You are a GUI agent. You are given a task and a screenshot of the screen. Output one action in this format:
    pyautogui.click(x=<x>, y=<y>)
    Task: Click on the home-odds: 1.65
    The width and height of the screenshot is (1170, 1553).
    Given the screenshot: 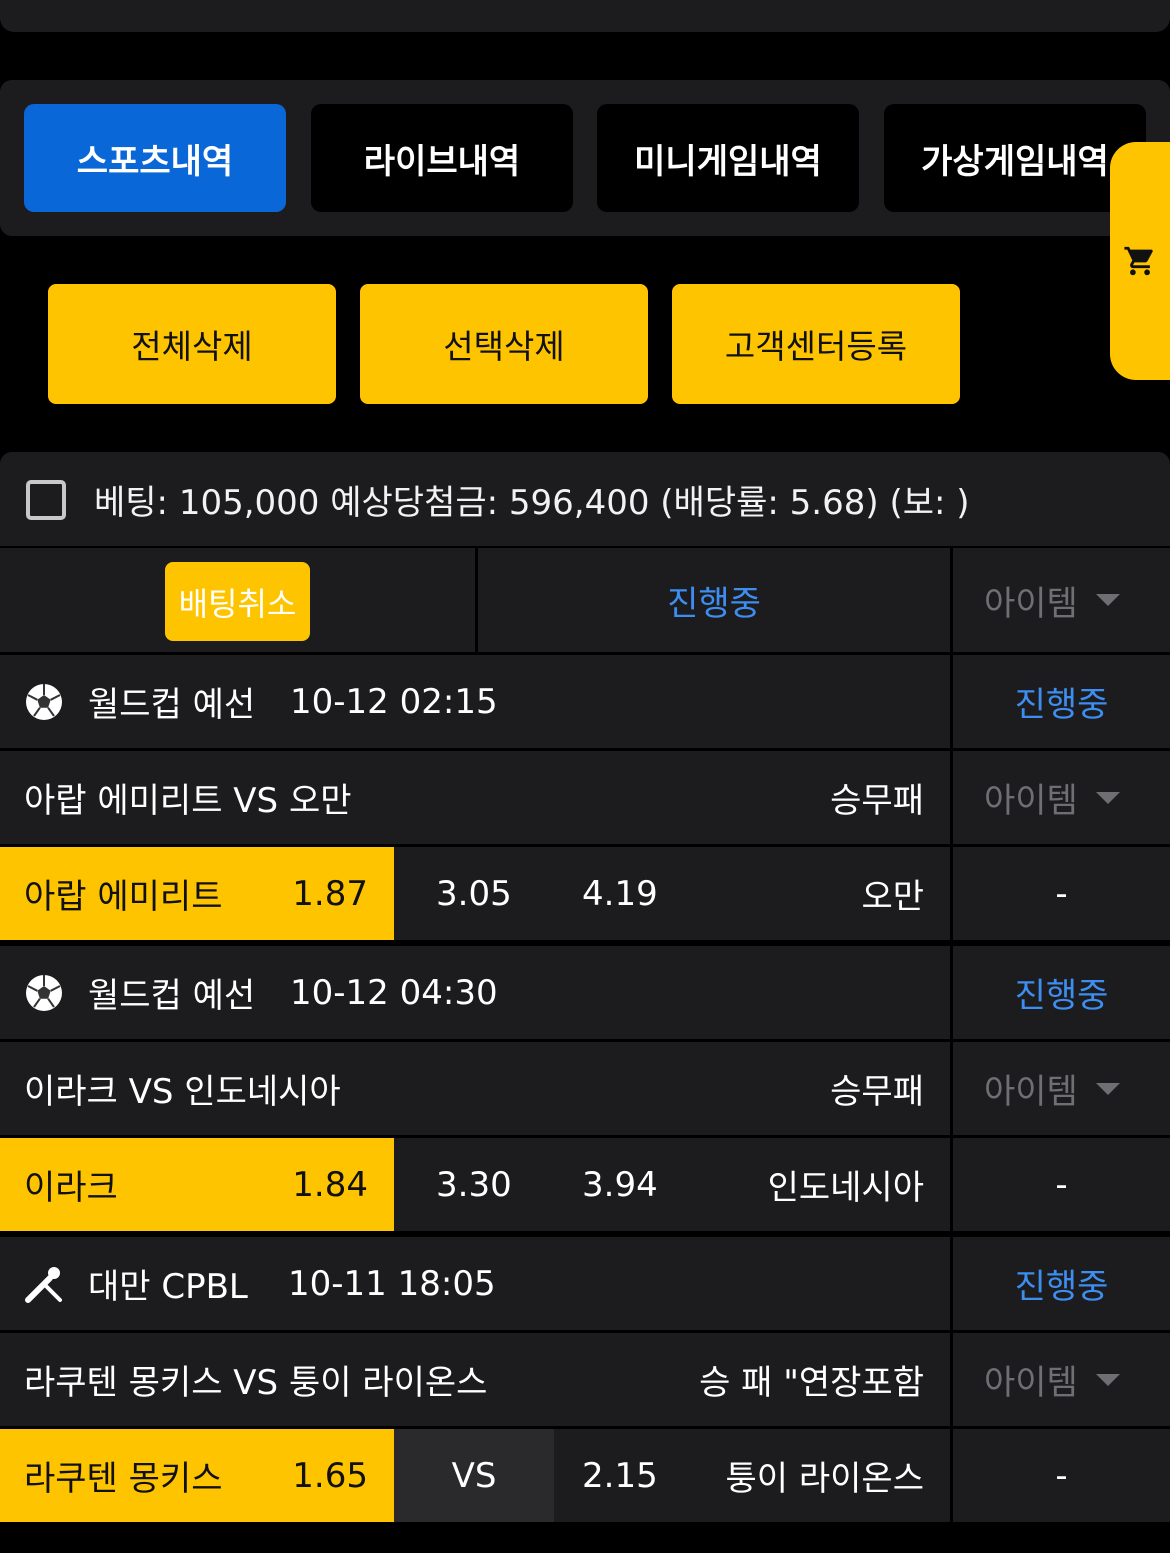 What is the action you would take?
    pyautogui.click(x=330, y=1475)
    